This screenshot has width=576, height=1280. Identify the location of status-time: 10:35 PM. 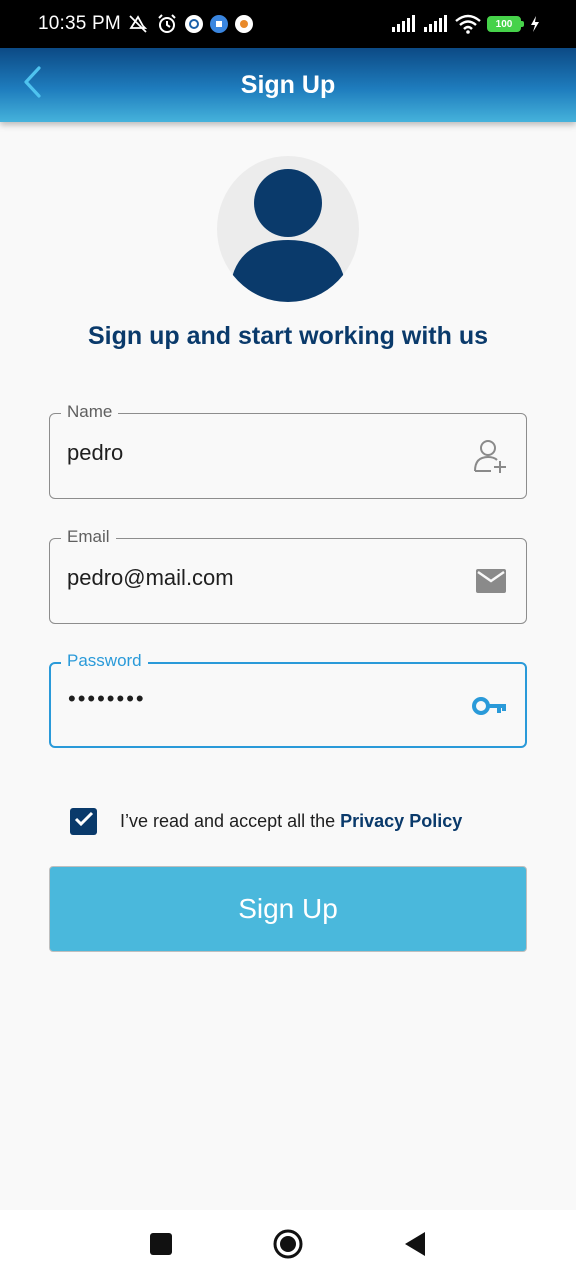
(79, 23).